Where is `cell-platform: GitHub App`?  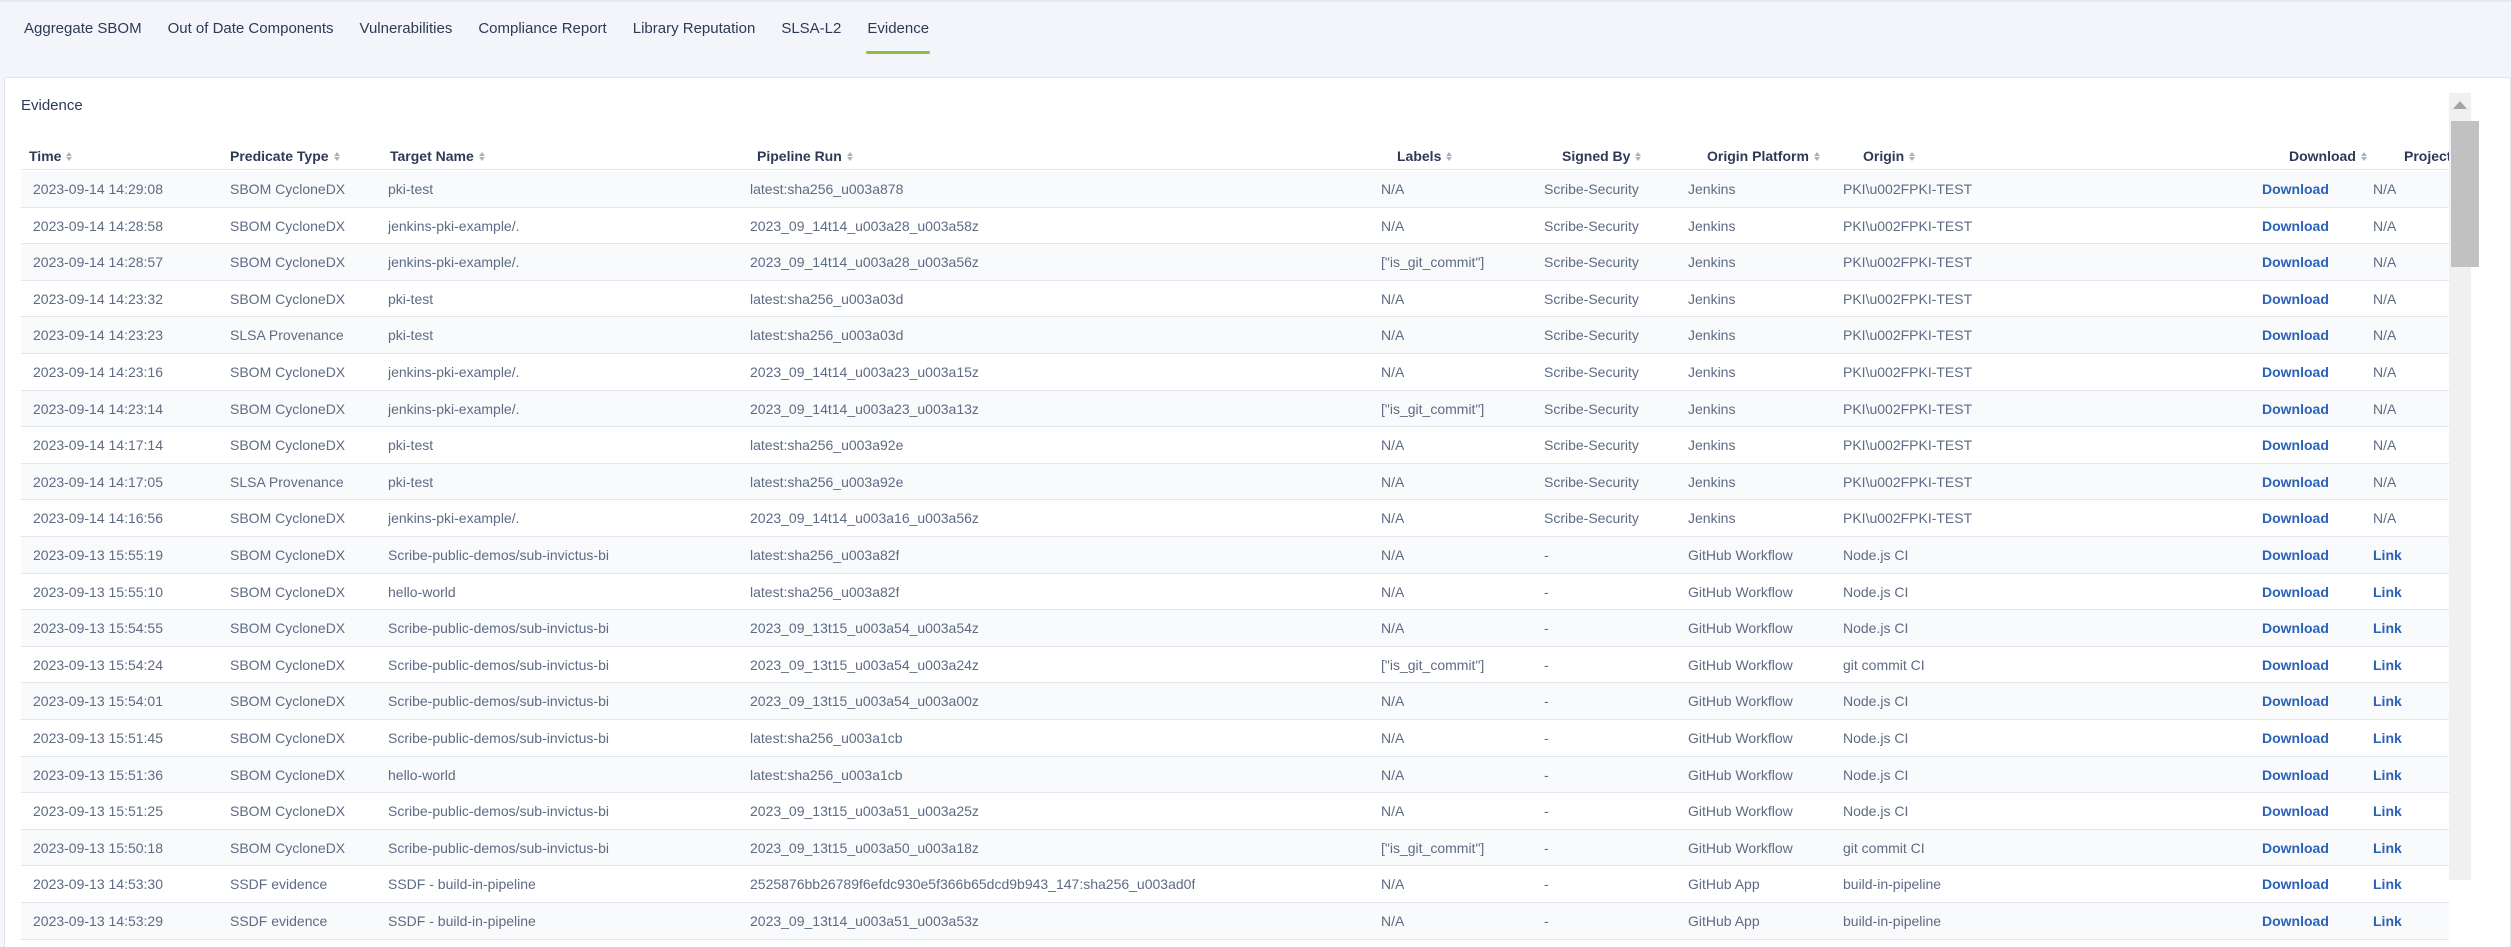
cell-platform: GitHub App is located at coordinates (1724, 884).